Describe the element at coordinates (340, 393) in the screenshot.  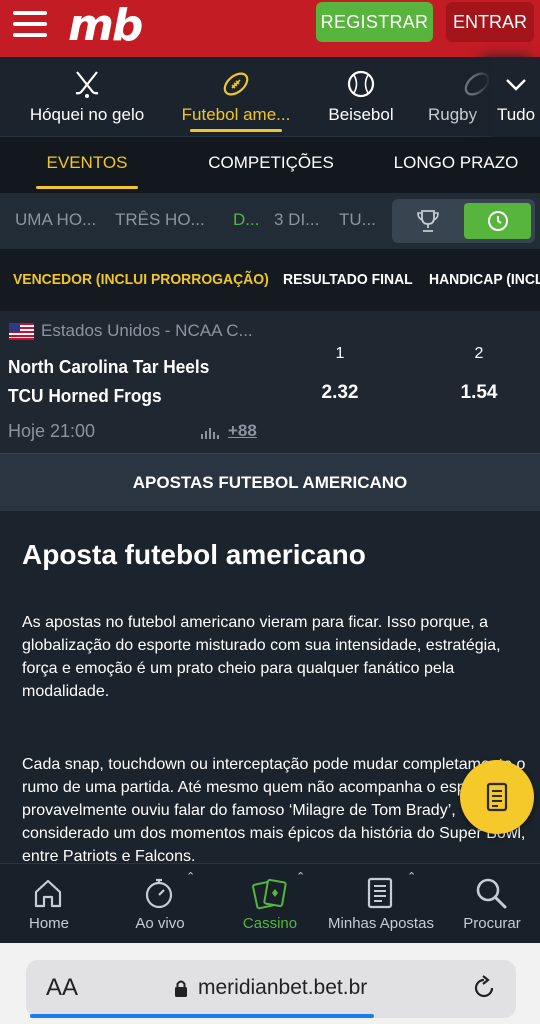
I see `odds-button-home: 2.32` at that location.